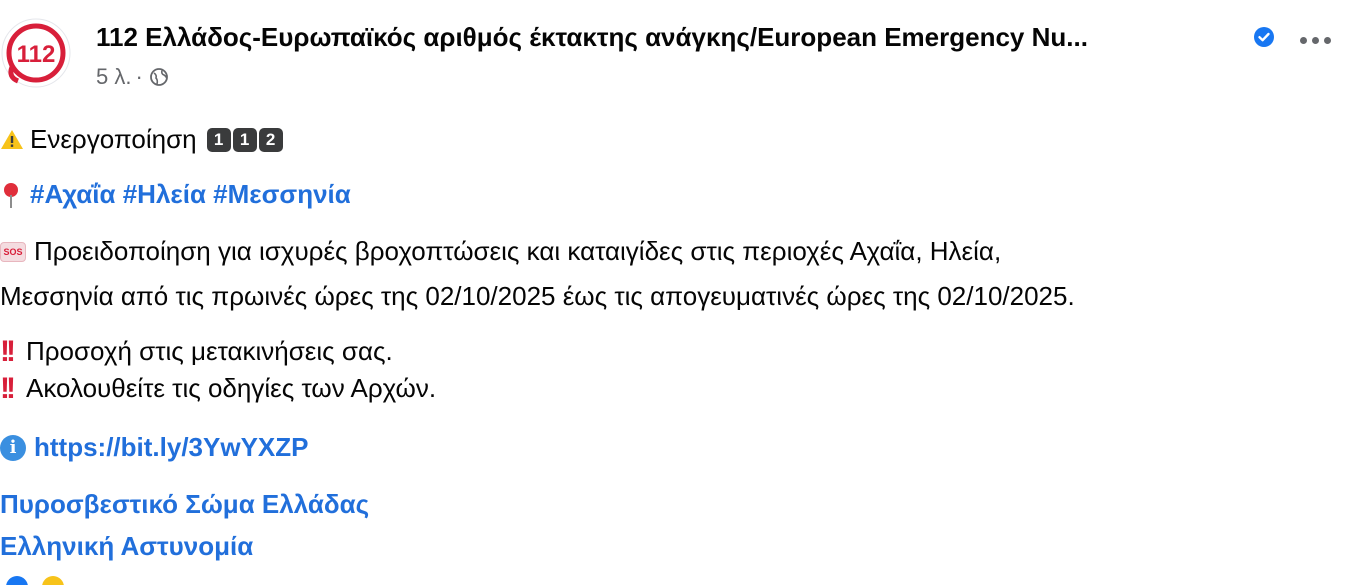  What do you see at coordinates (113, 77) in the screenshot?
I see `post-timestamp: 5 λ.` at bounding box center [113, 77].